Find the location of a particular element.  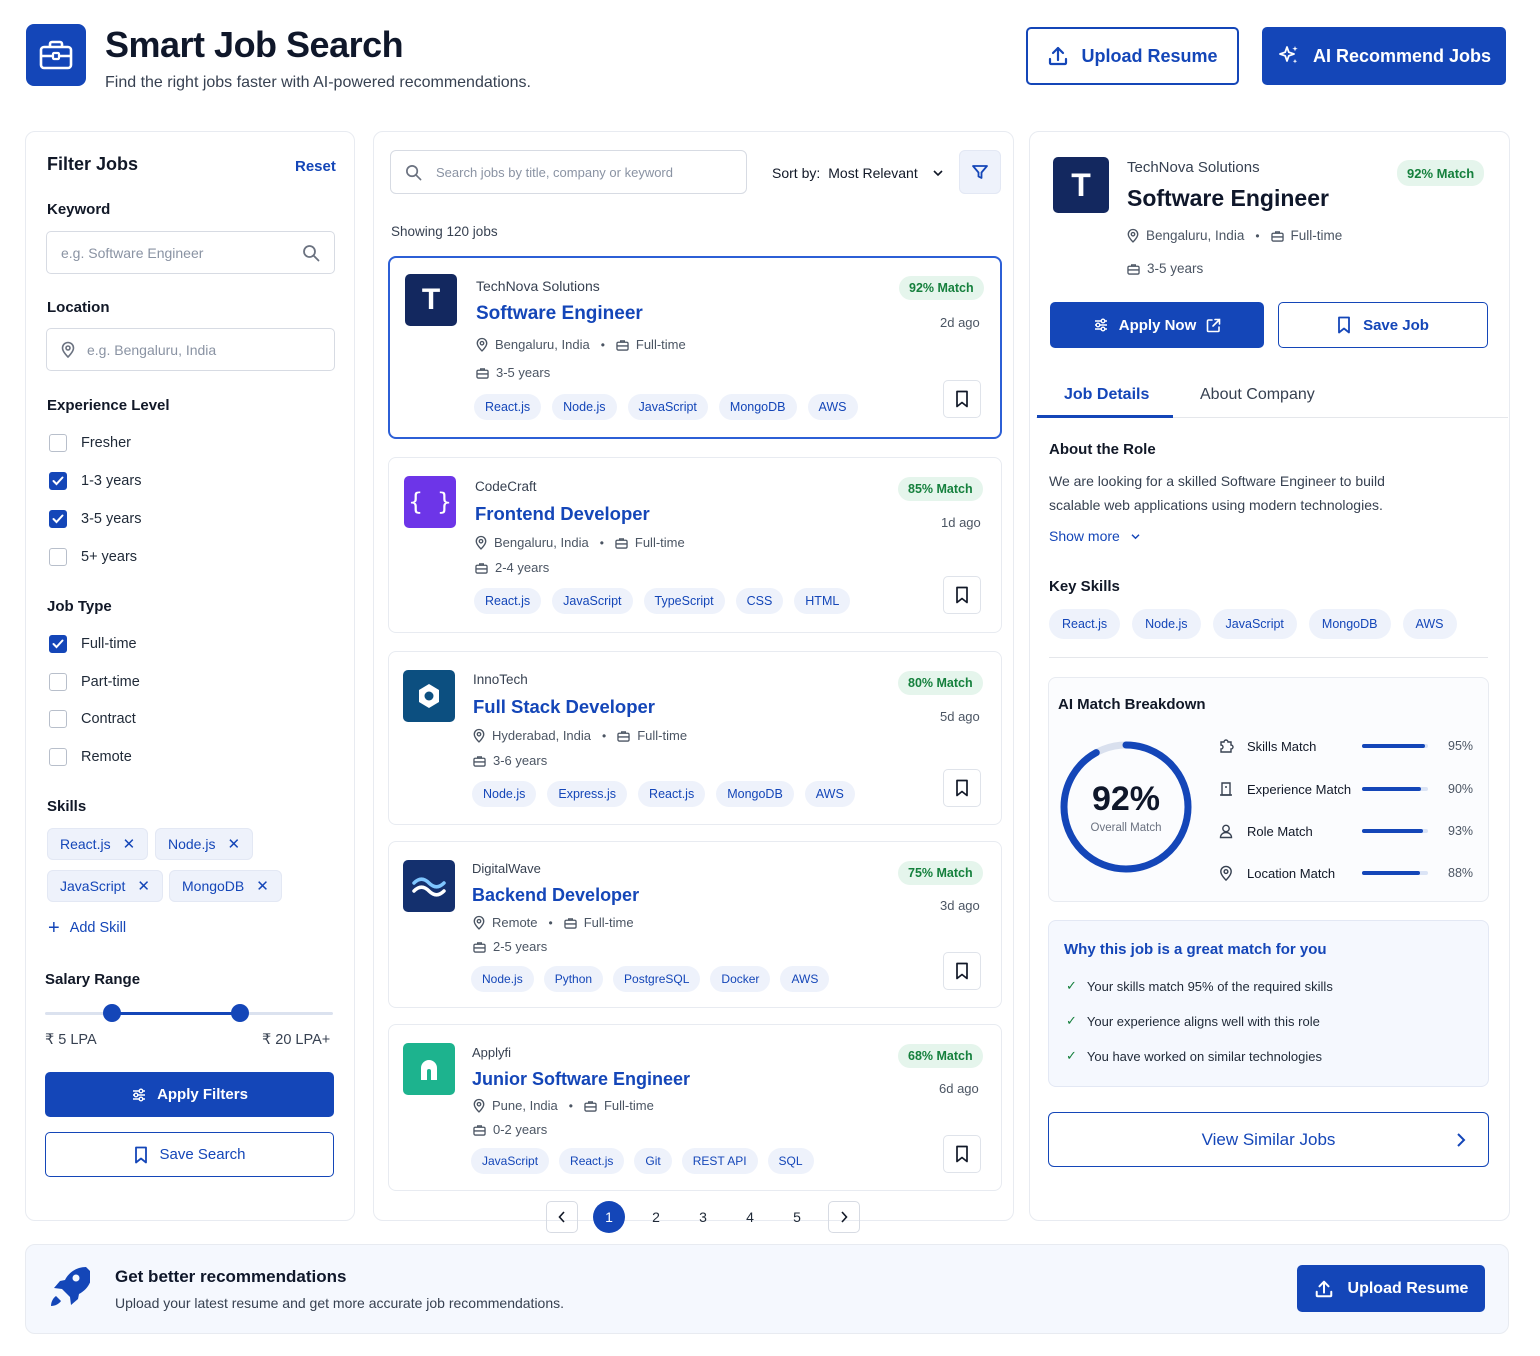

chevron-right-icon is located at coordinates (1461, 1140).